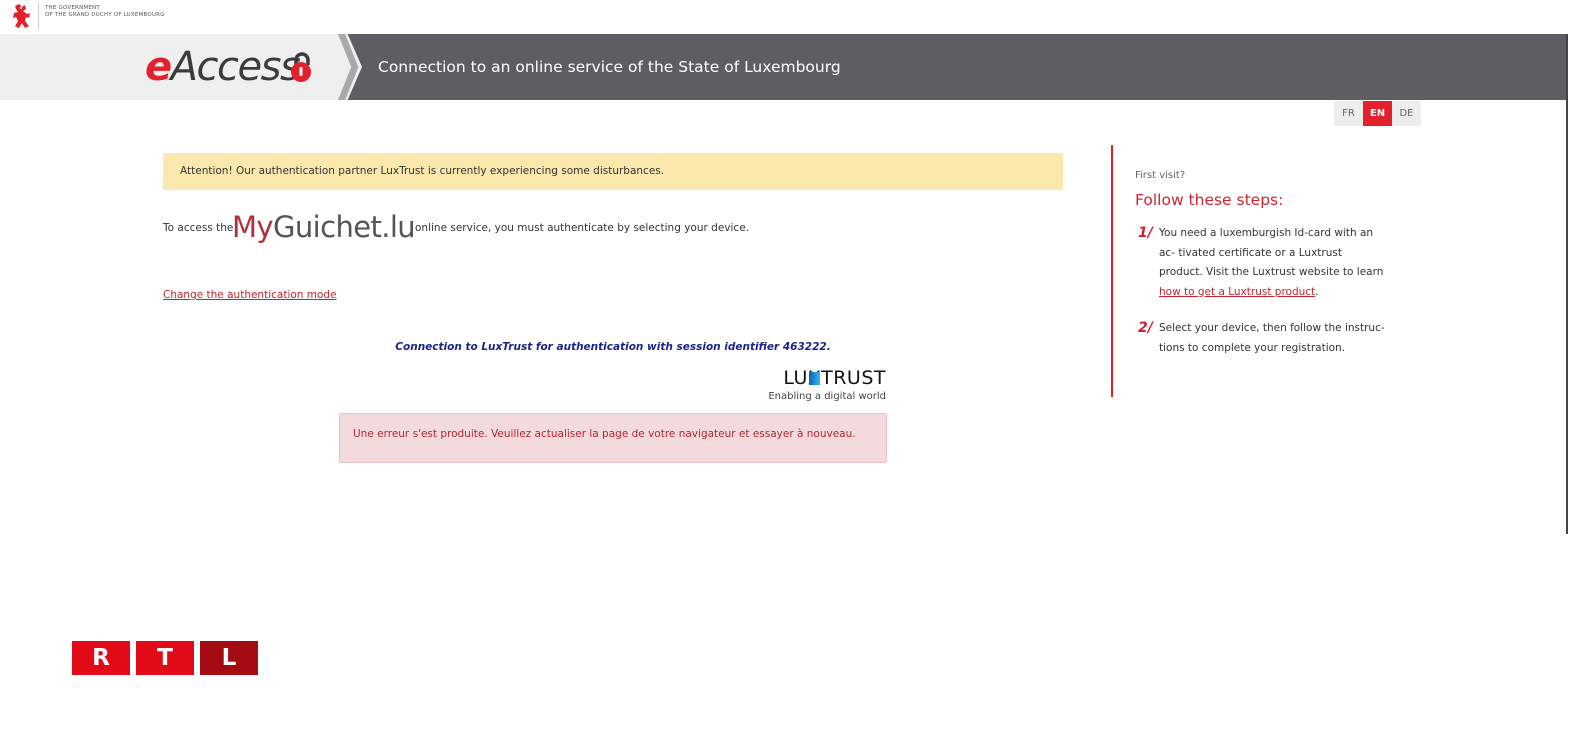  I want to click on lang-en-button: EN, so click(1377, 113).